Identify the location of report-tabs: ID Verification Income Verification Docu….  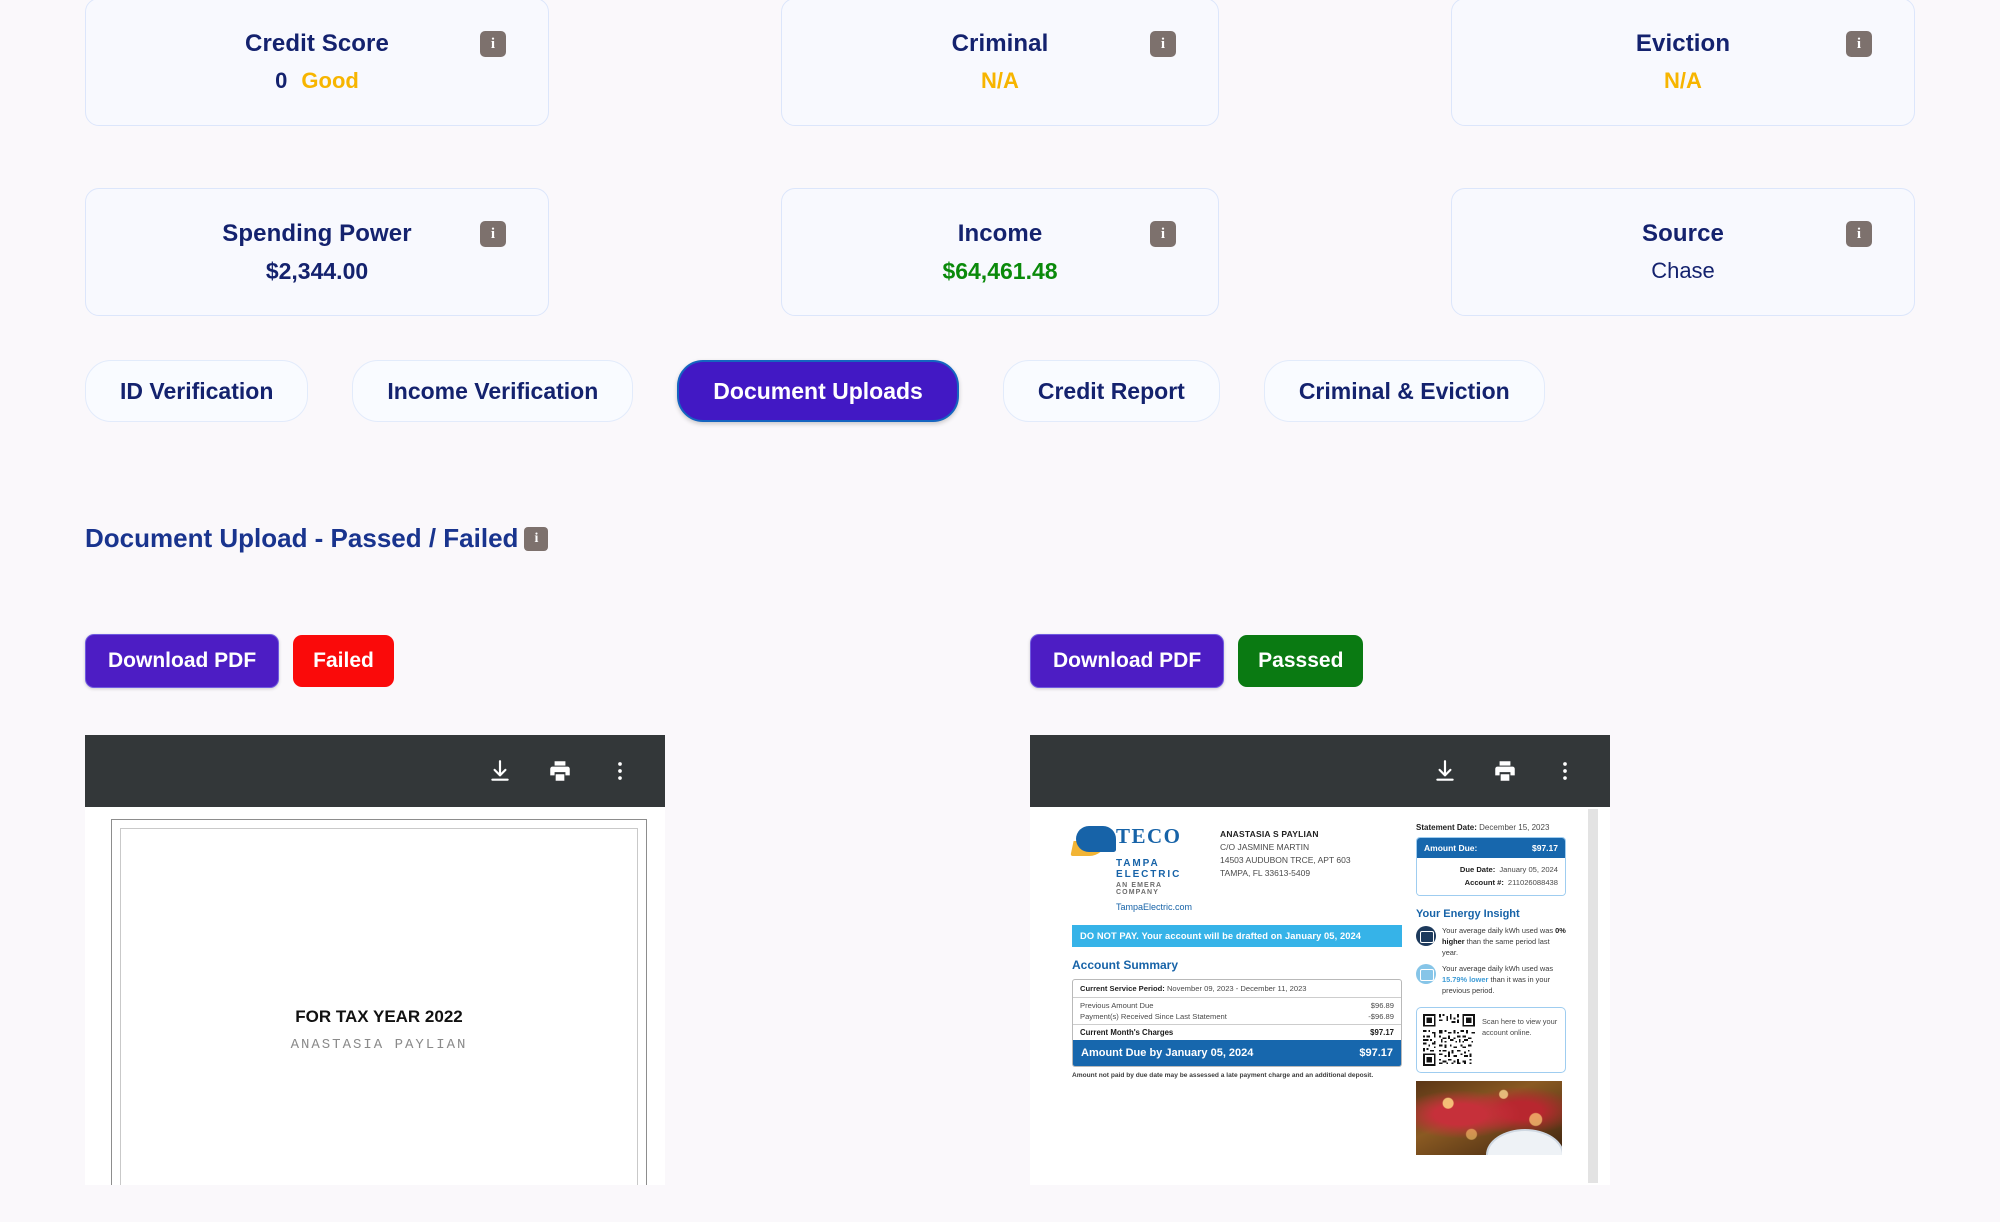
(815, 391).